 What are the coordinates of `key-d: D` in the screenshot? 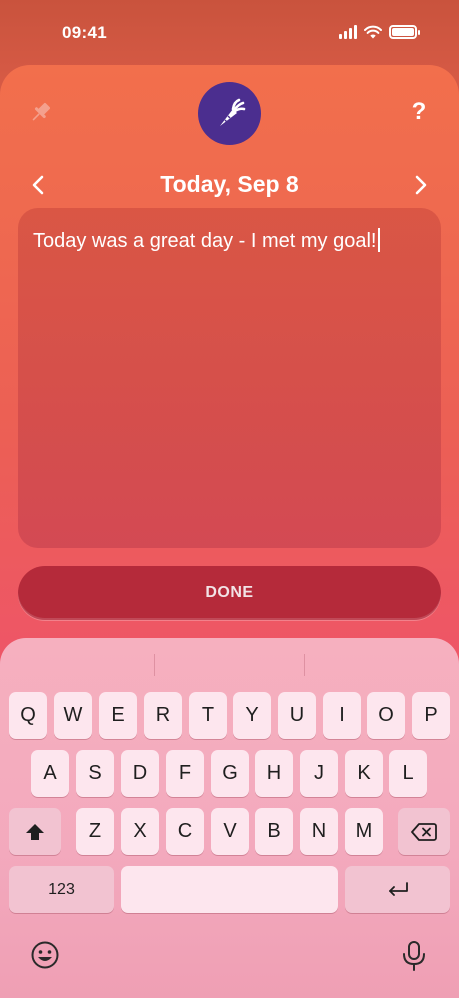 It's located at (140, 773).